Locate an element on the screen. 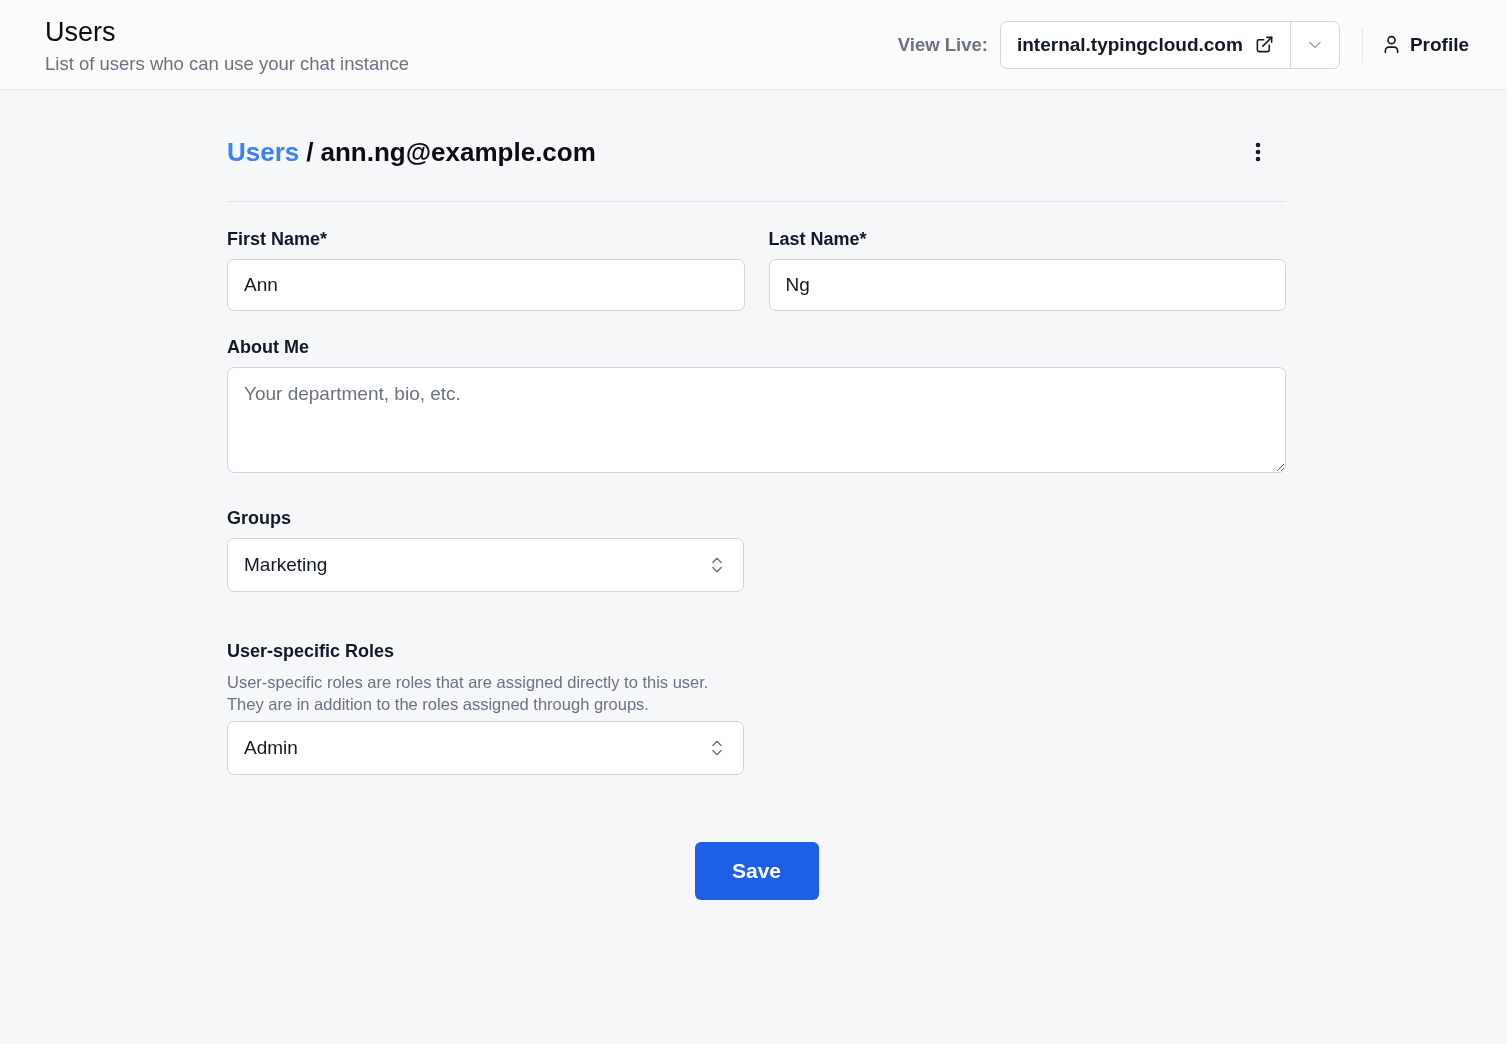 The height and width of the screenshot is (1044, 1507). field-label: Groups is located at coordinates (259, 518).